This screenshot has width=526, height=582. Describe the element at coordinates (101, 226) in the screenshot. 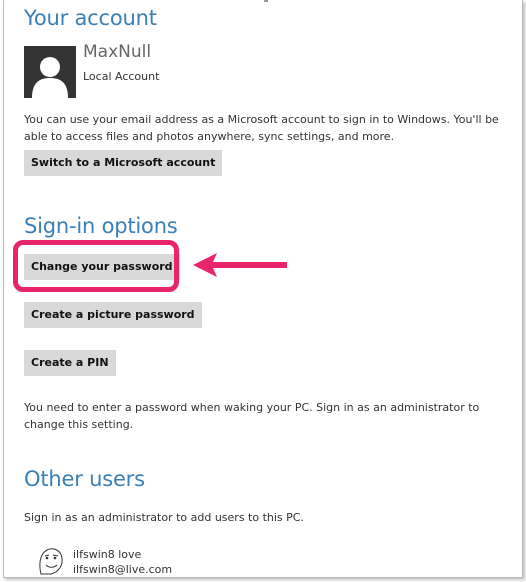

I see `sign-in-options-heading: Sign-in options` at that location.